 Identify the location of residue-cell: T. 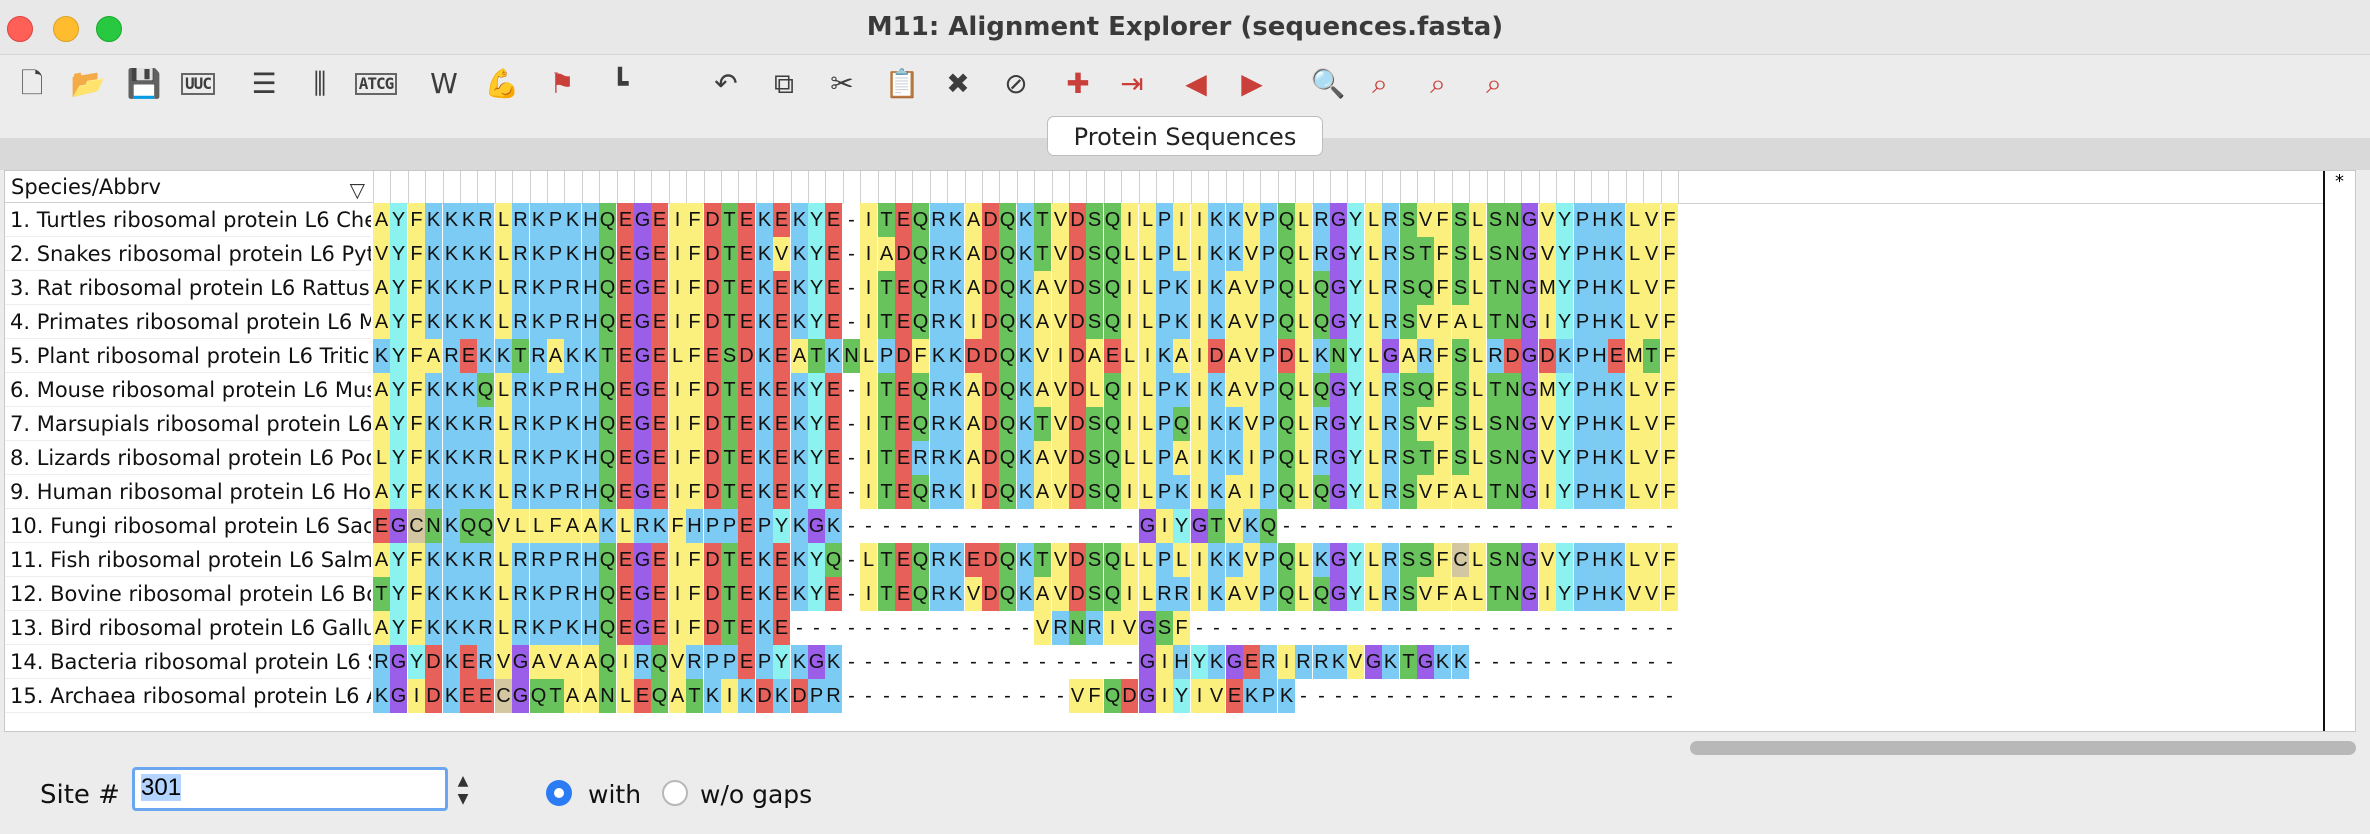
(886, 288).